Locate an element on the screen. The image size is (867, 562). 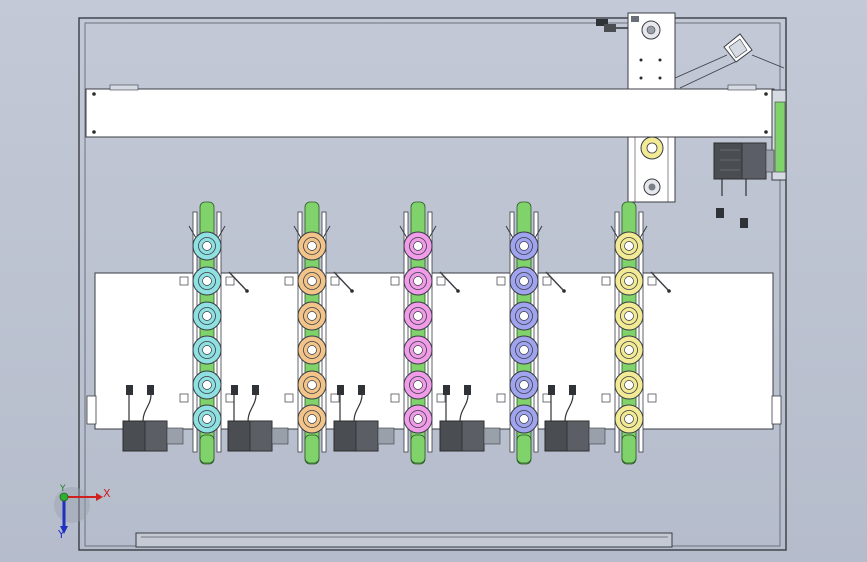
z-axis-label: Y is located at coordinates (63, 489).